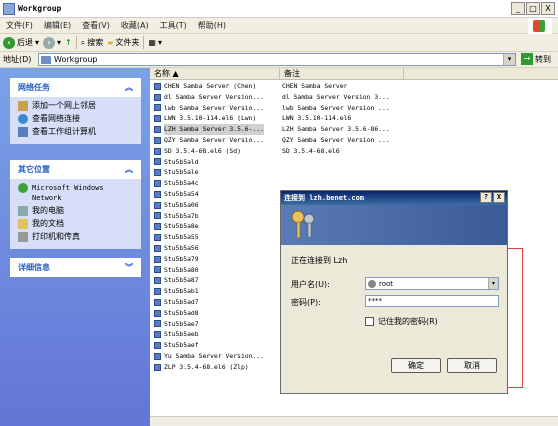  What do you see at coordinates (372, 283) in the screenshot?
I see `user-icon` at bounding box center [372, 283].